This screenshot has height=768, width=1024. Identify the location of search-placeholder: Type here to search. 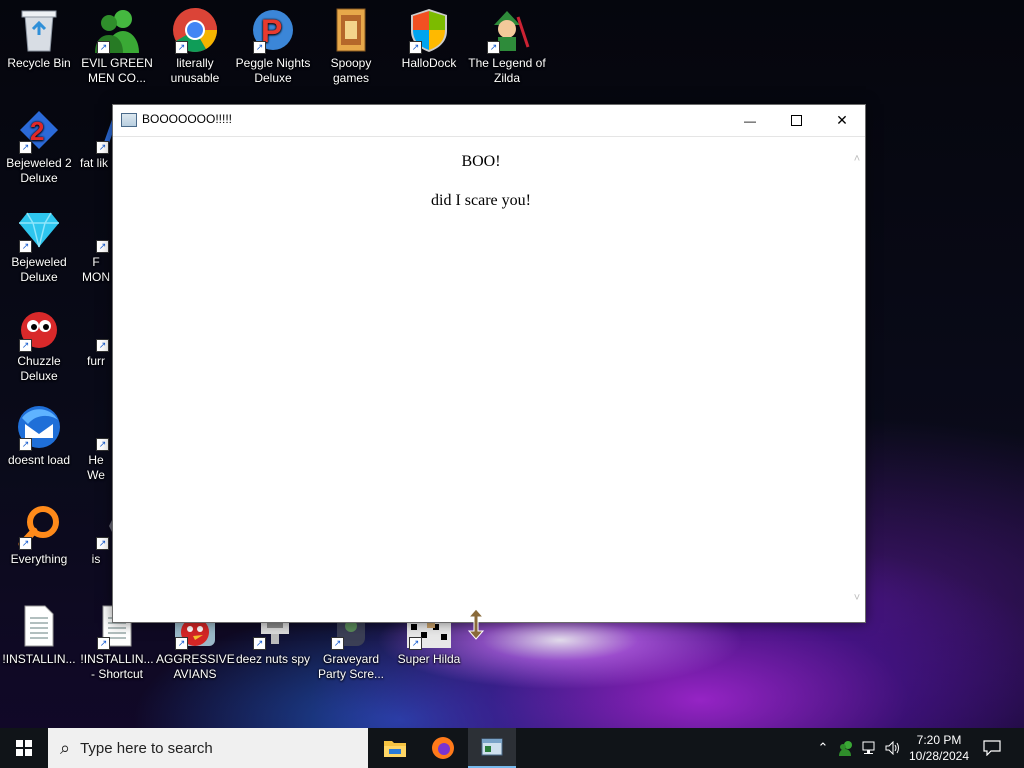
(146, 748).